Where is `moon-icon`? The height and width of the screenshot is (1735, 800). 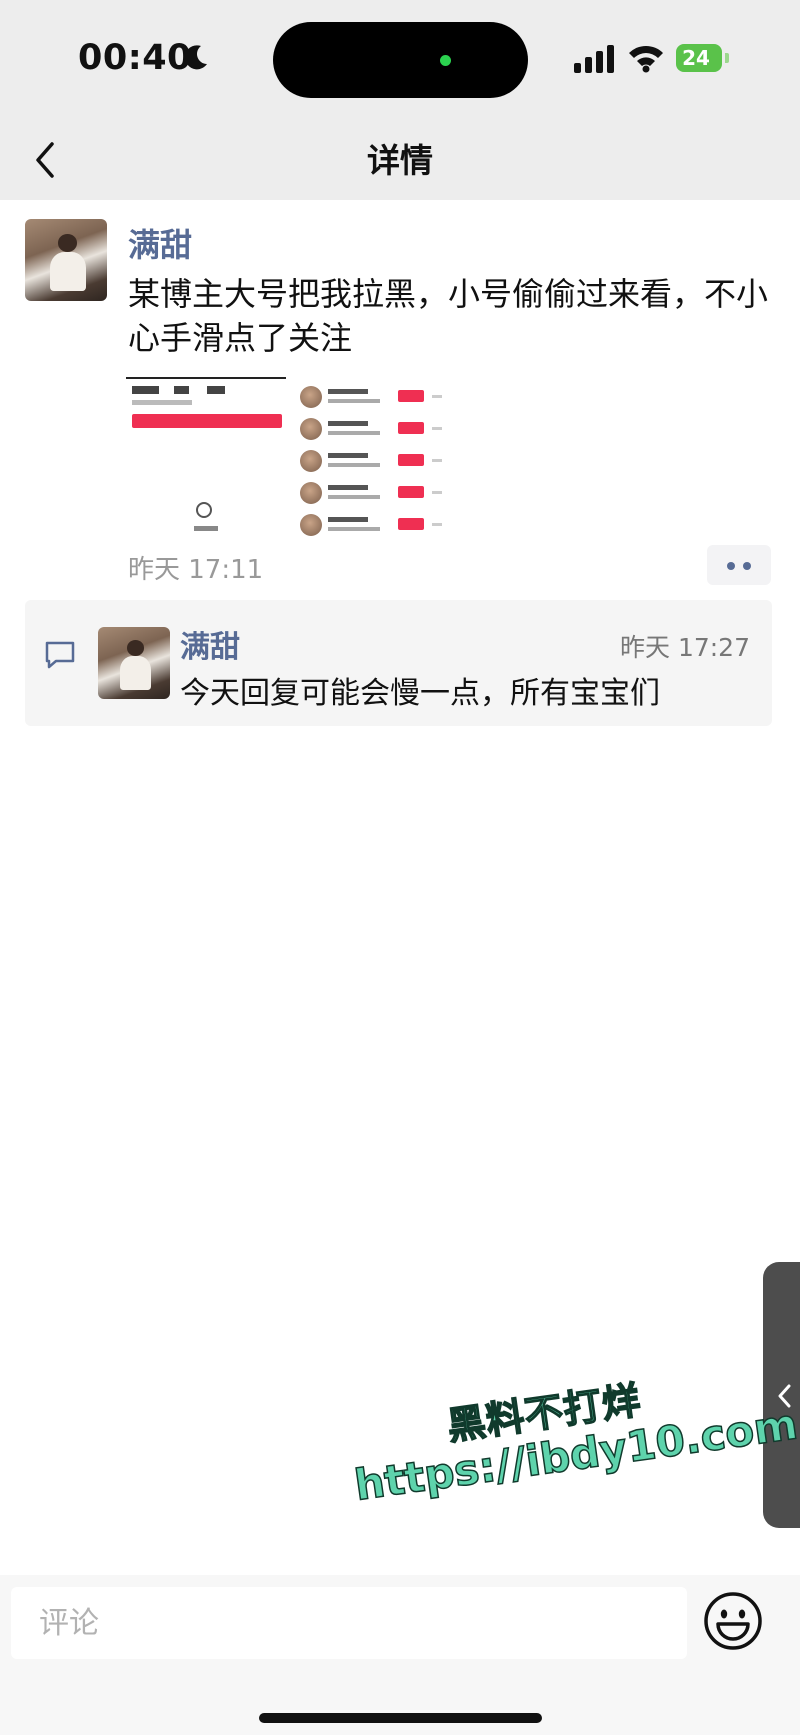
moon-icon is located at coordinates (196, 57).